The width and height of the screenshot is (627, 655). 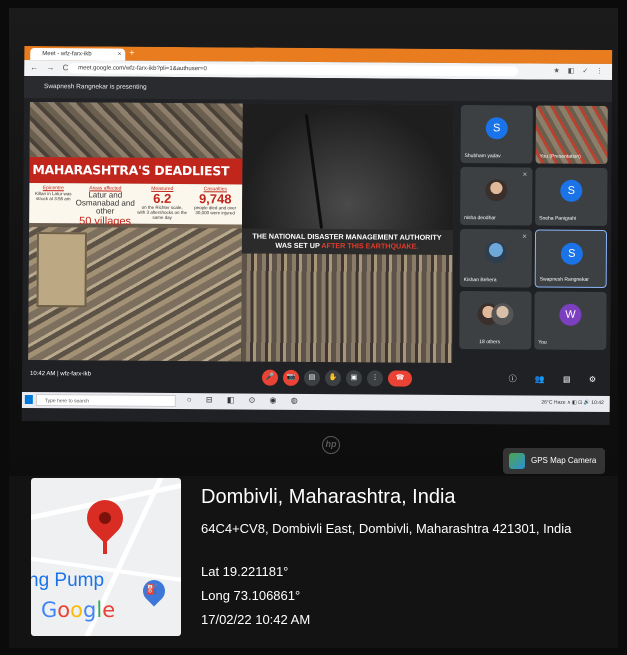 What do you see at coordinates (556, 379) in the screenshot?
I see `meet-side-controls: ⓘ 👥 ▤ ⚙` at bounding box center [556, 379].